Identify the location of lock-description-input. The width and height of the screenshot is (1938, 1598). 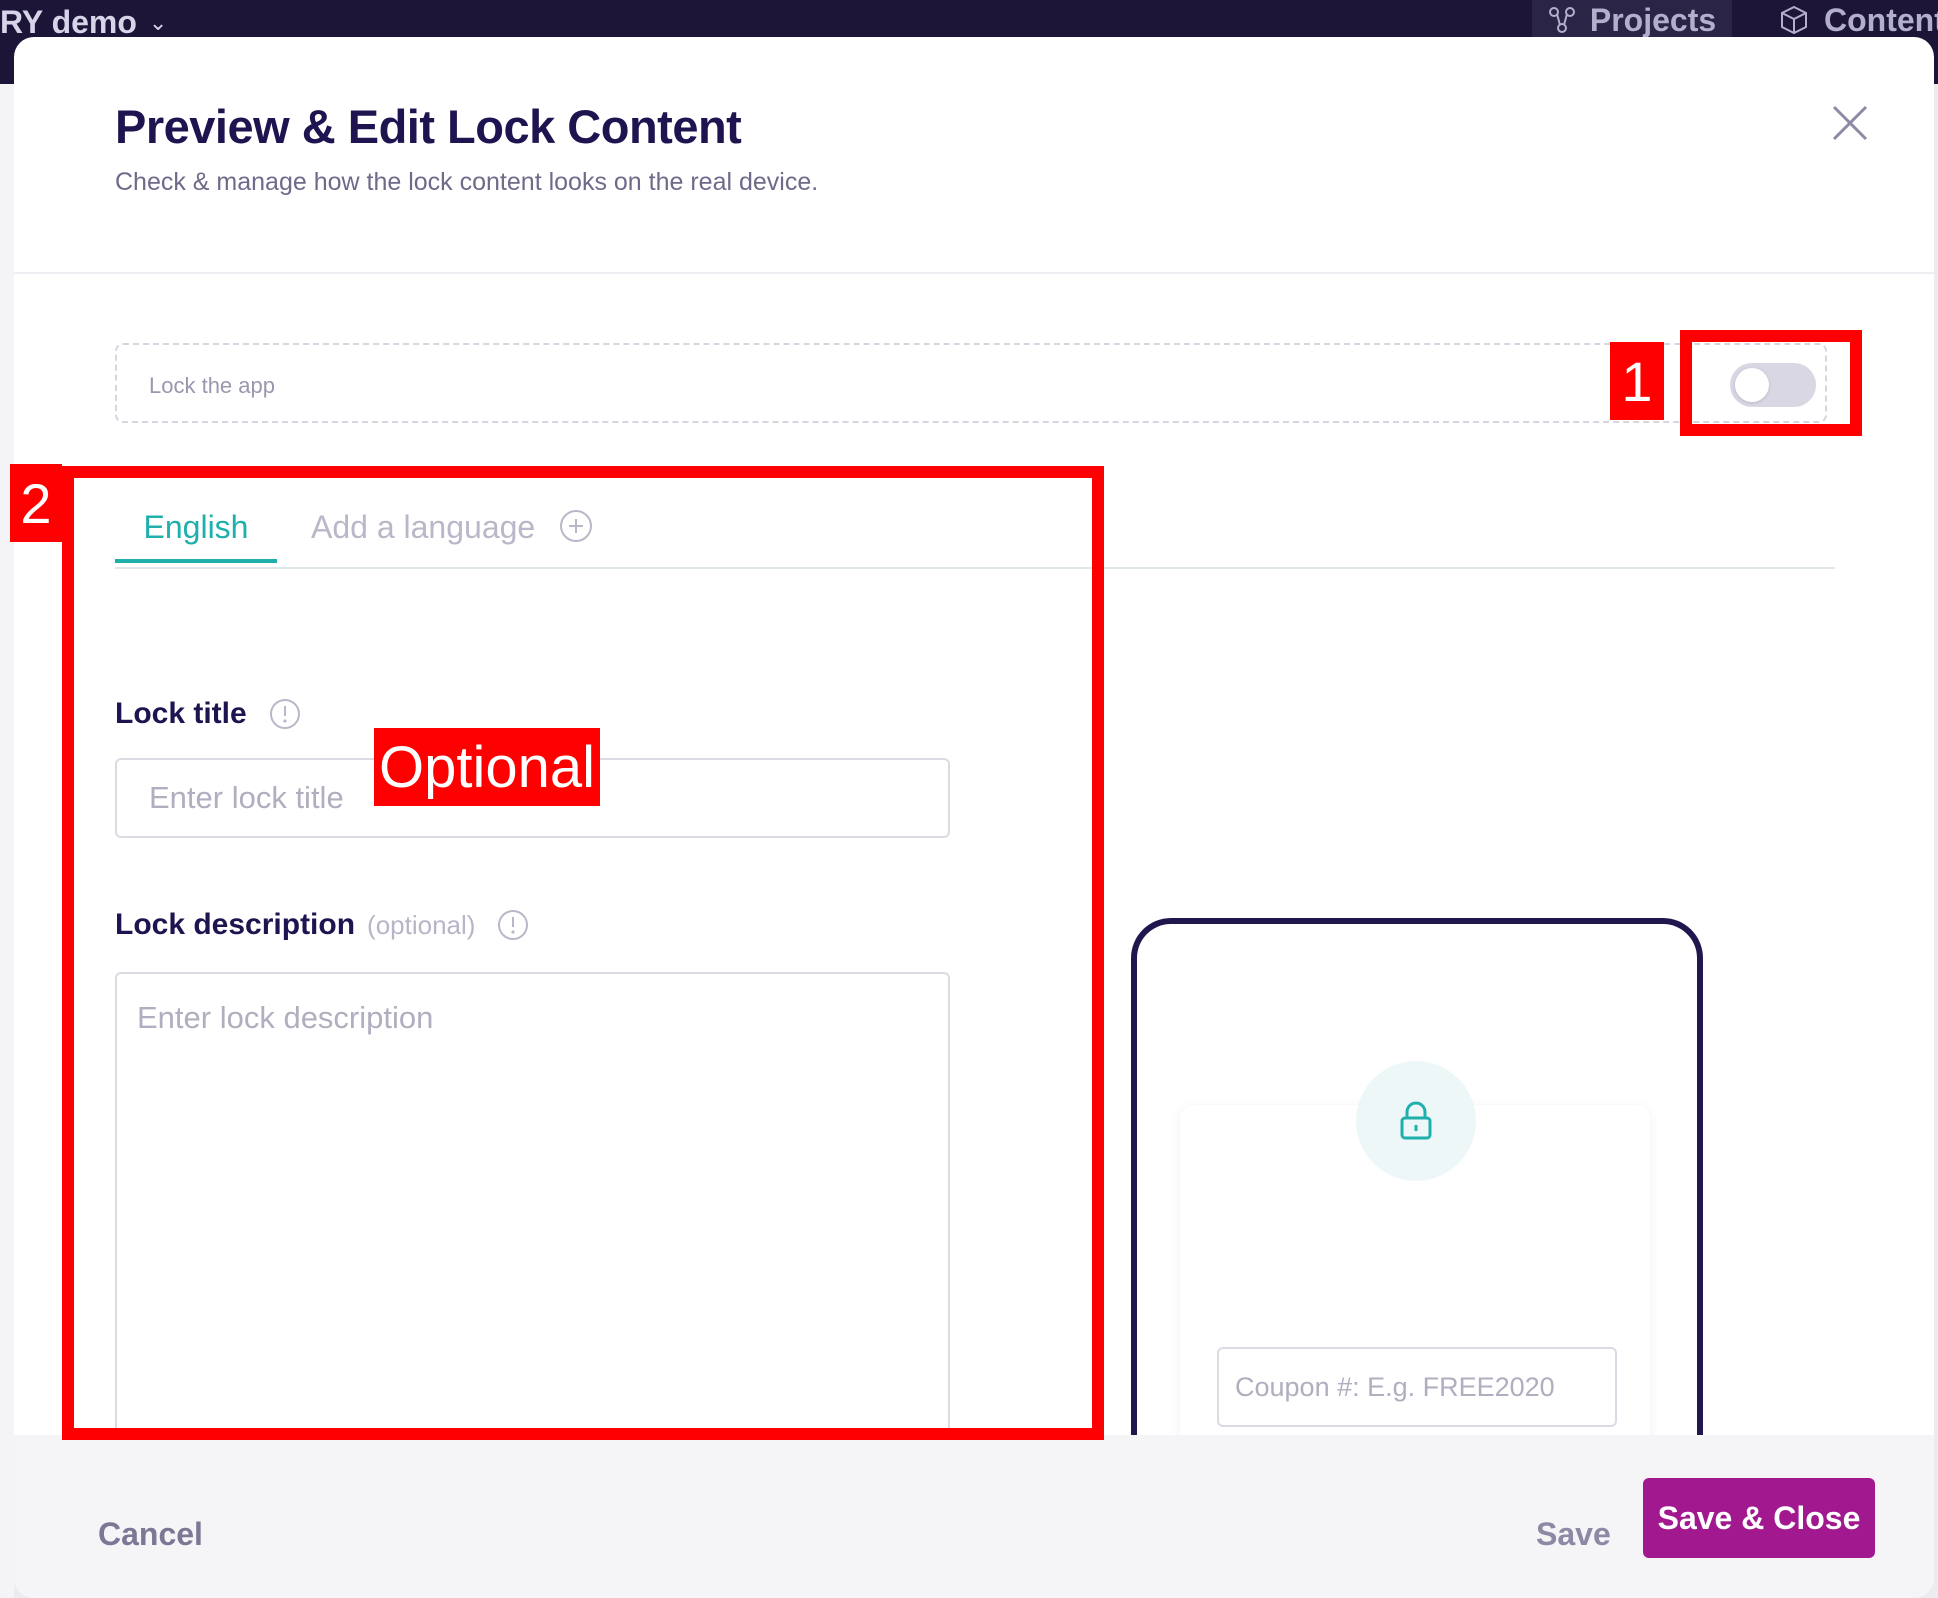
(532, 1222).